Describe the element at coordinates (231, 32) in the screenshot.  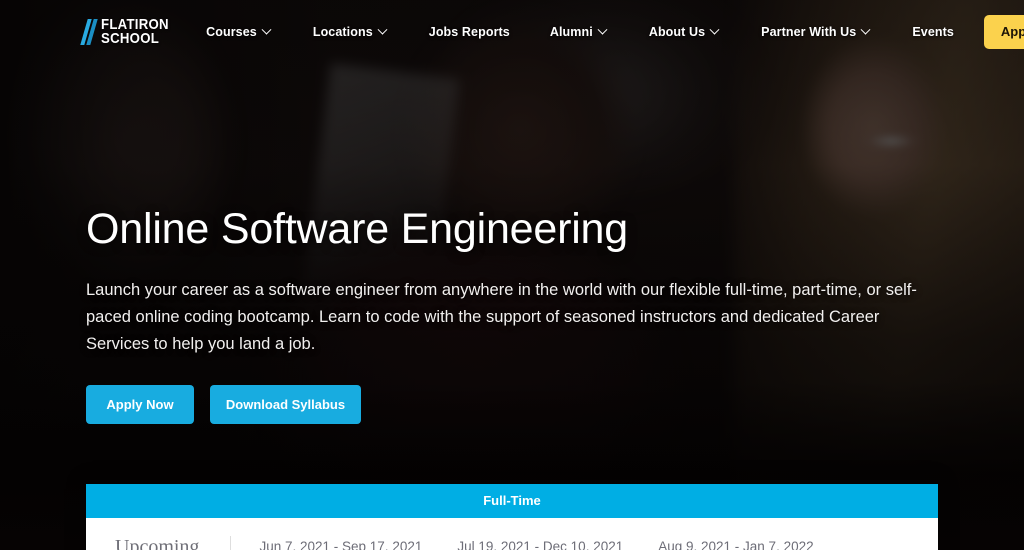
I see `nav-item-courses-label: Courses` at that location.